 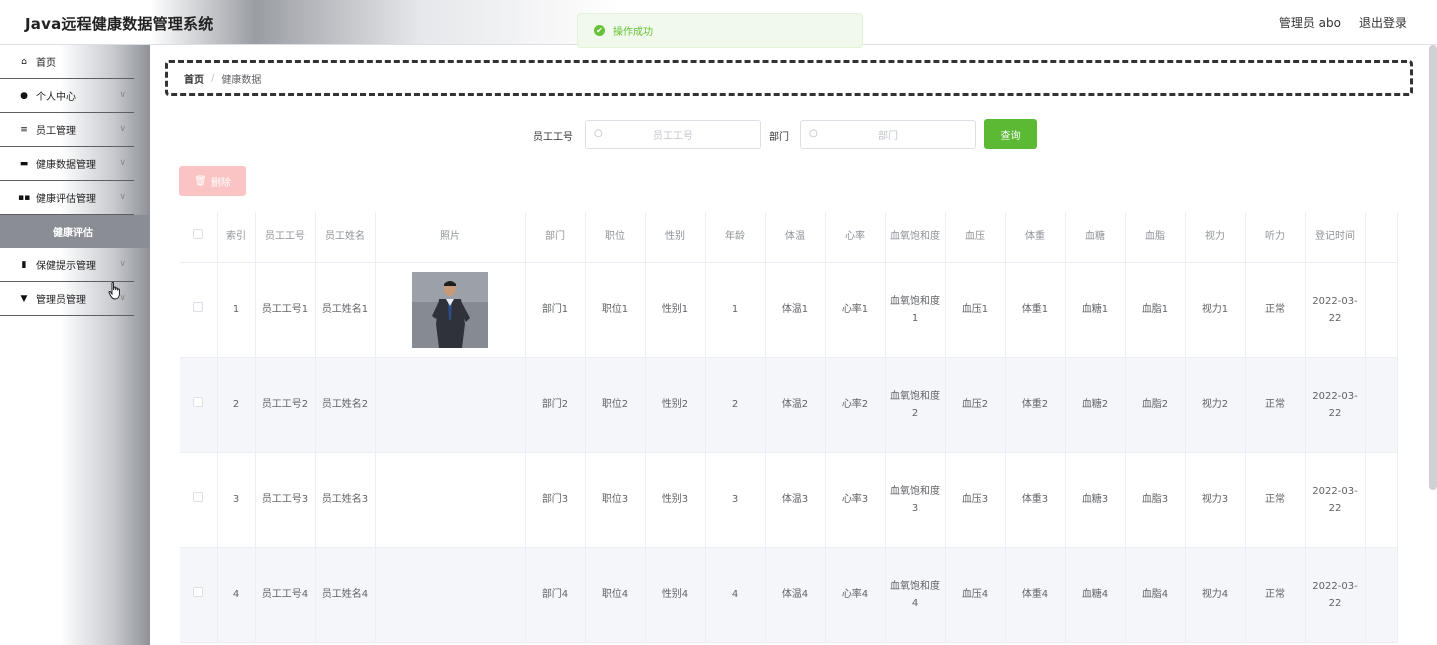 What do you see at coordinates (285, 310) in the screenshot?
I see `cell-emp-no: 员工工号1` at bounding box center [285, 310].